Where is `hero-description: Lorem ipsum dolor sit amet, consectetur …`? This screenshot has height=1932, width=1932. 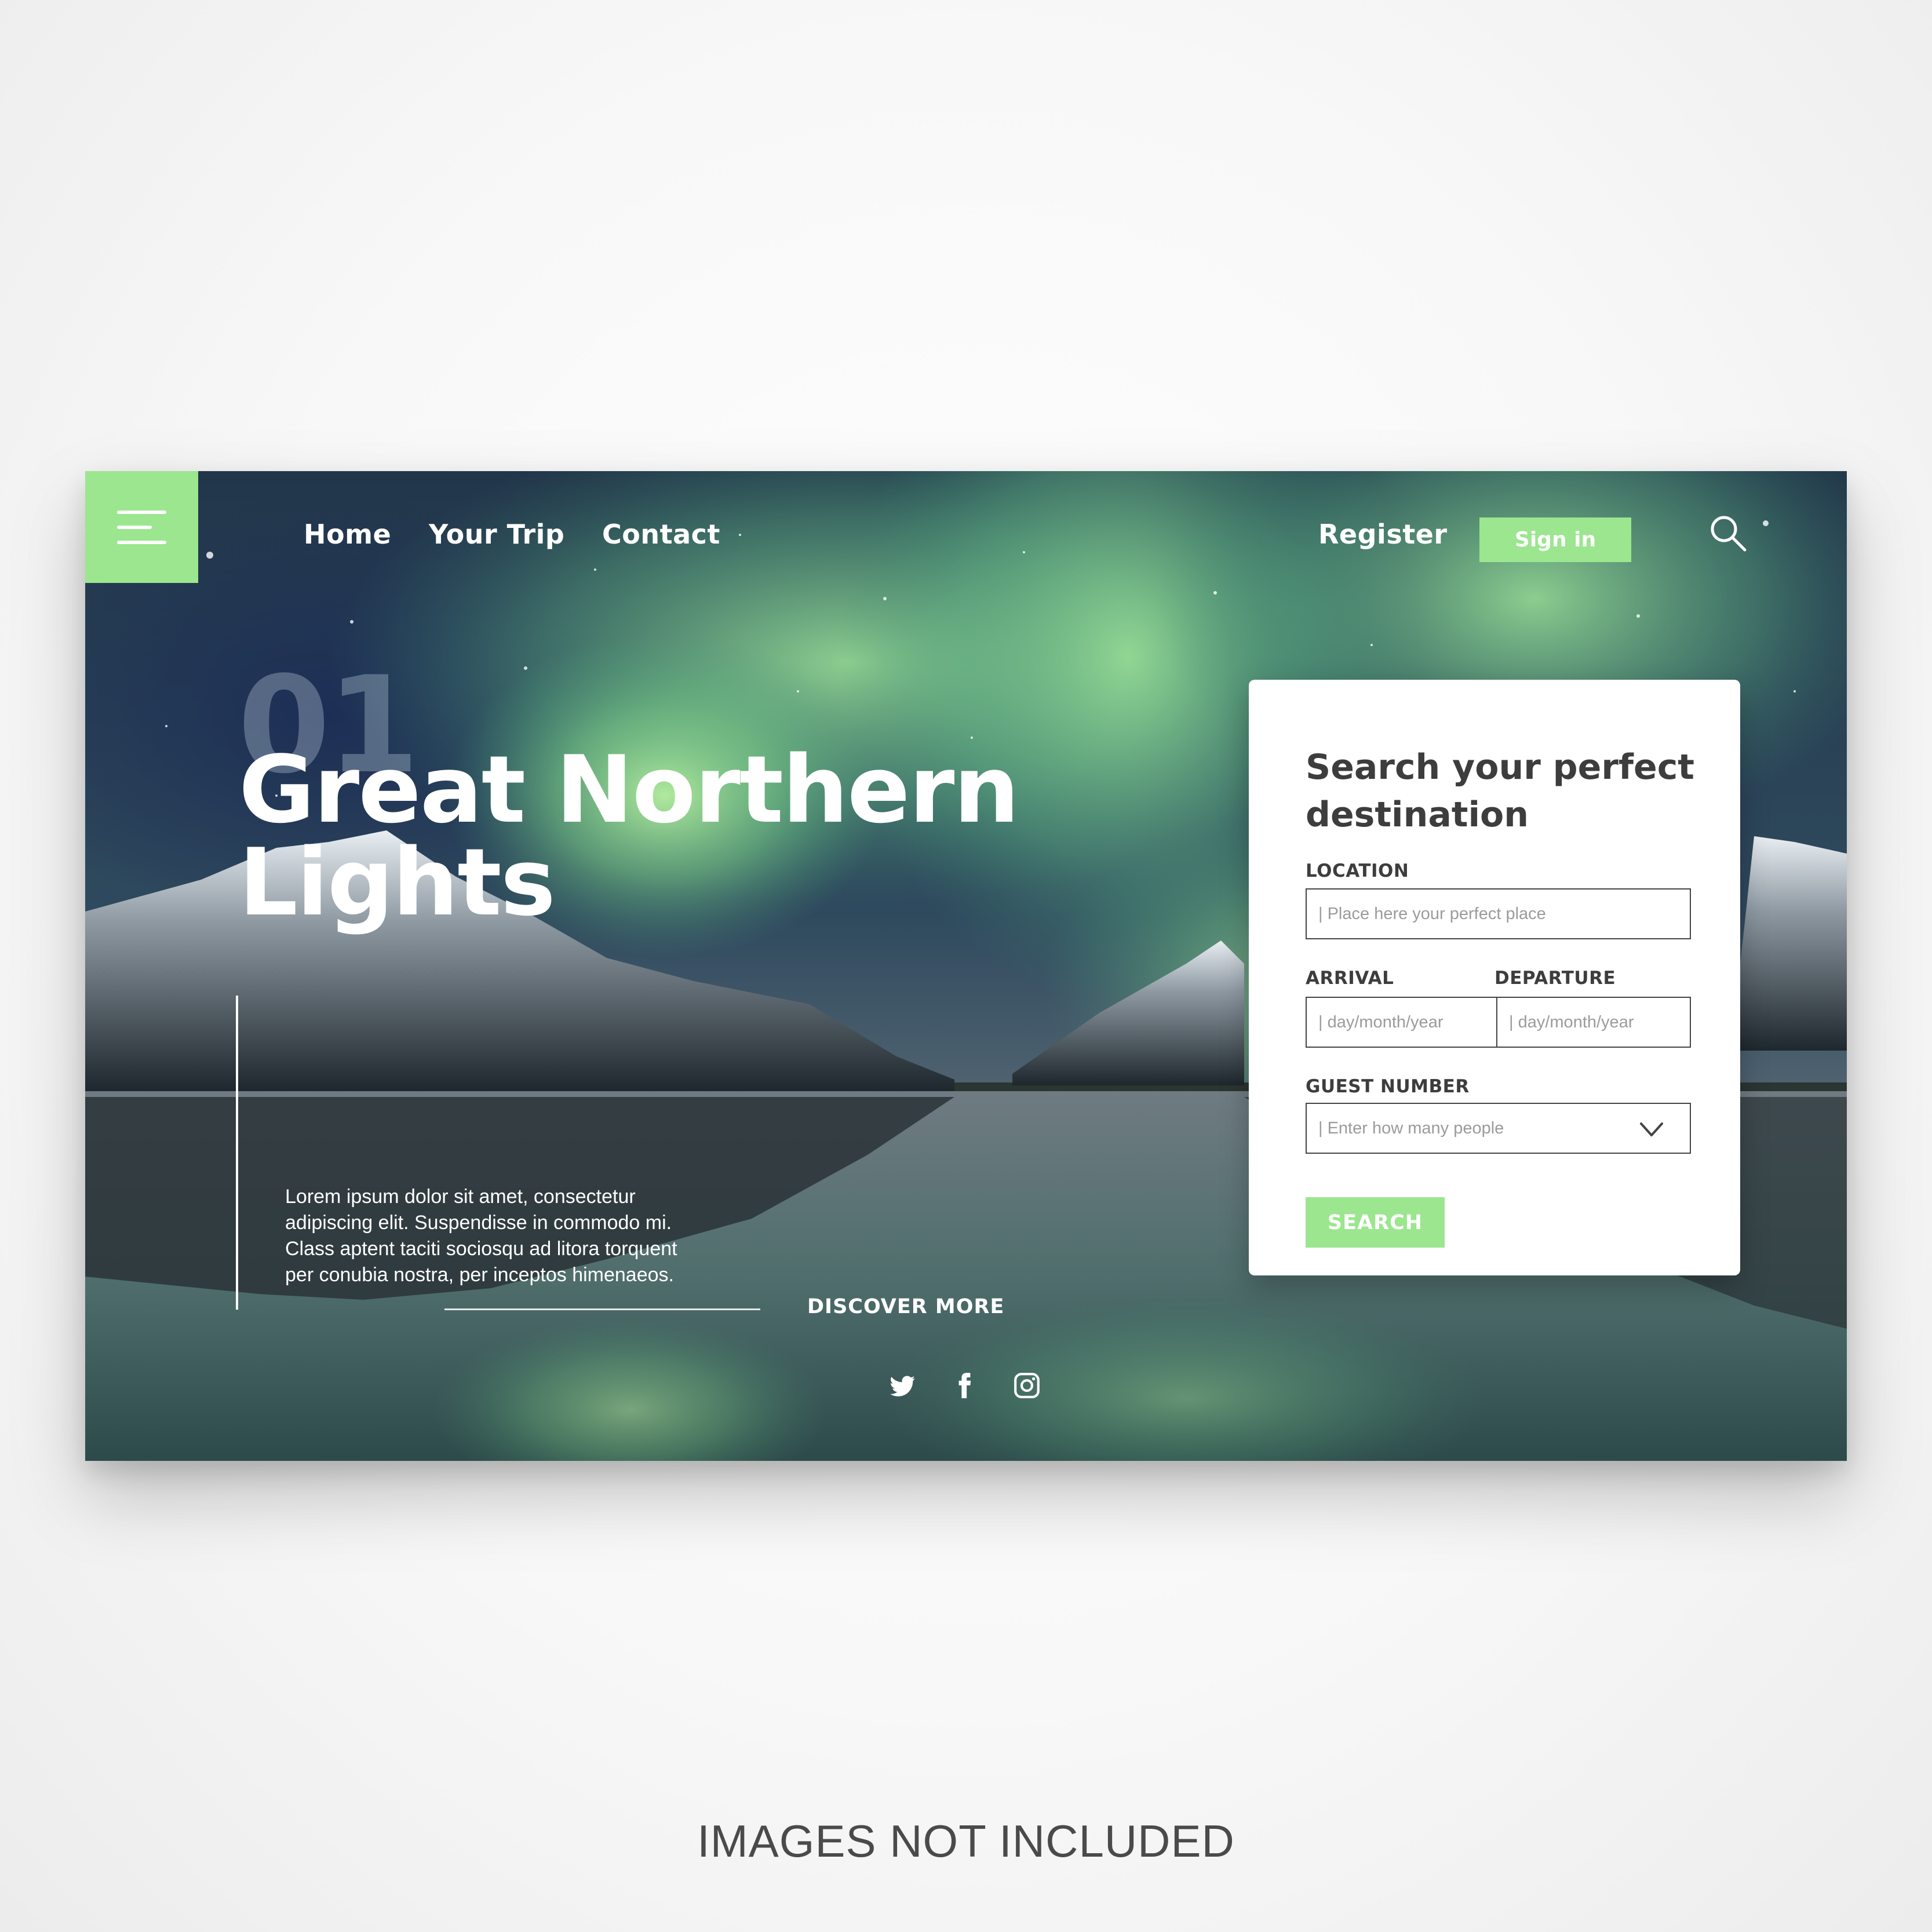
hero-description: Lorem ipsum dolor sit amet, consectetur … is located at coordinates (481, 1236).